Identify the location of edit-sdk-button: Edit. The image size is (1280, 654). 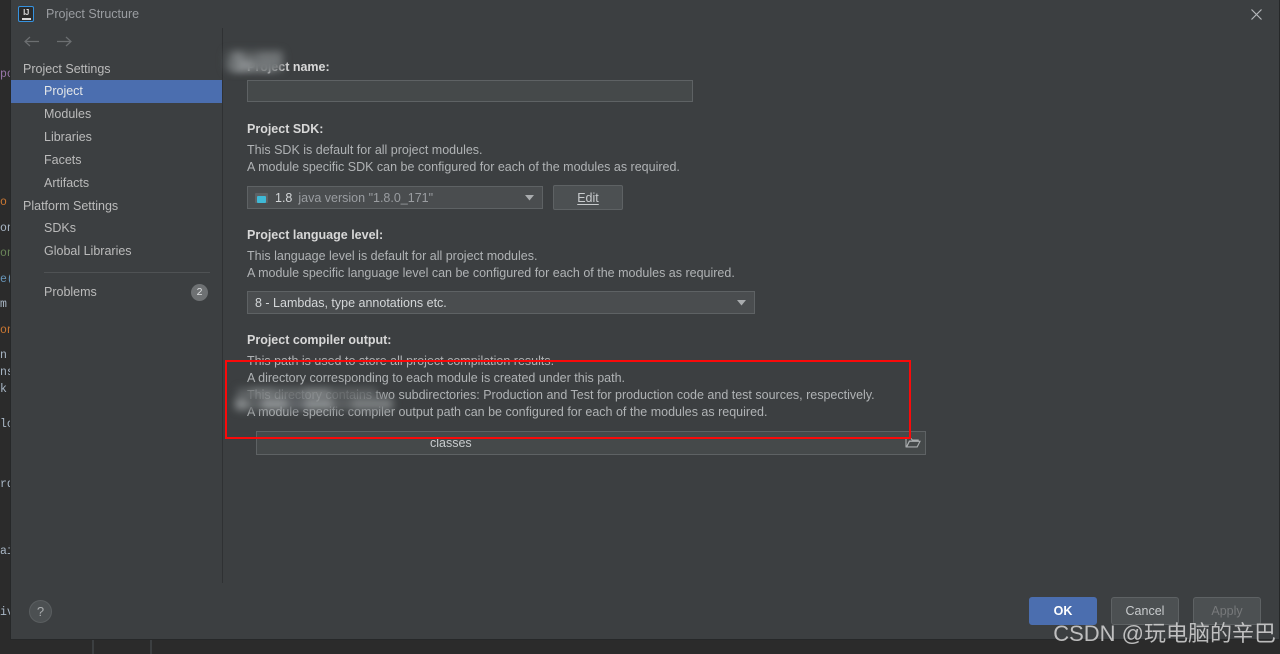
(588, 197).